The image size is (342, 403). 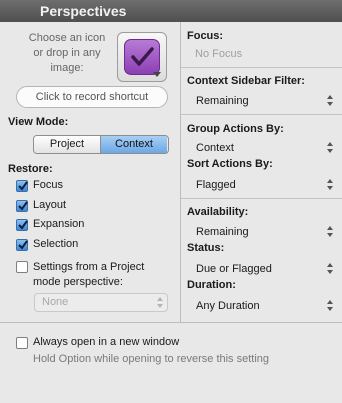 I want to click on status-popup: Due or Flagged, so click(x=262, y=269).